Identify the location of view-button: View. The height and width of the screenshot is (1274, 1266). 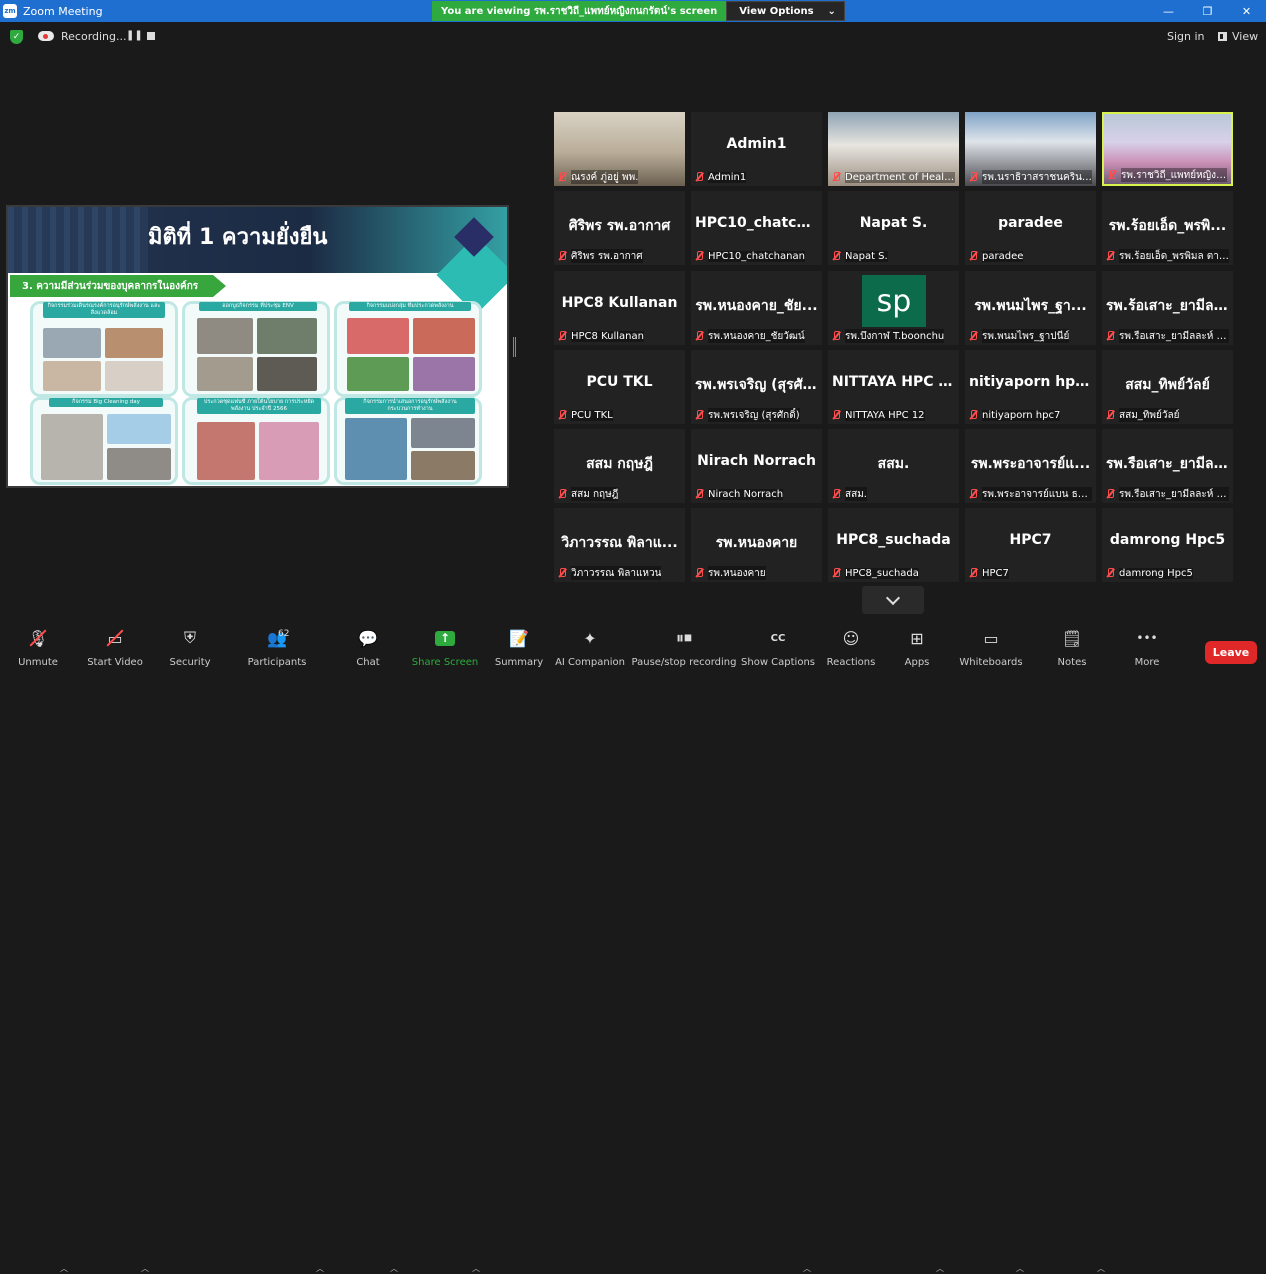
(1238, 36).